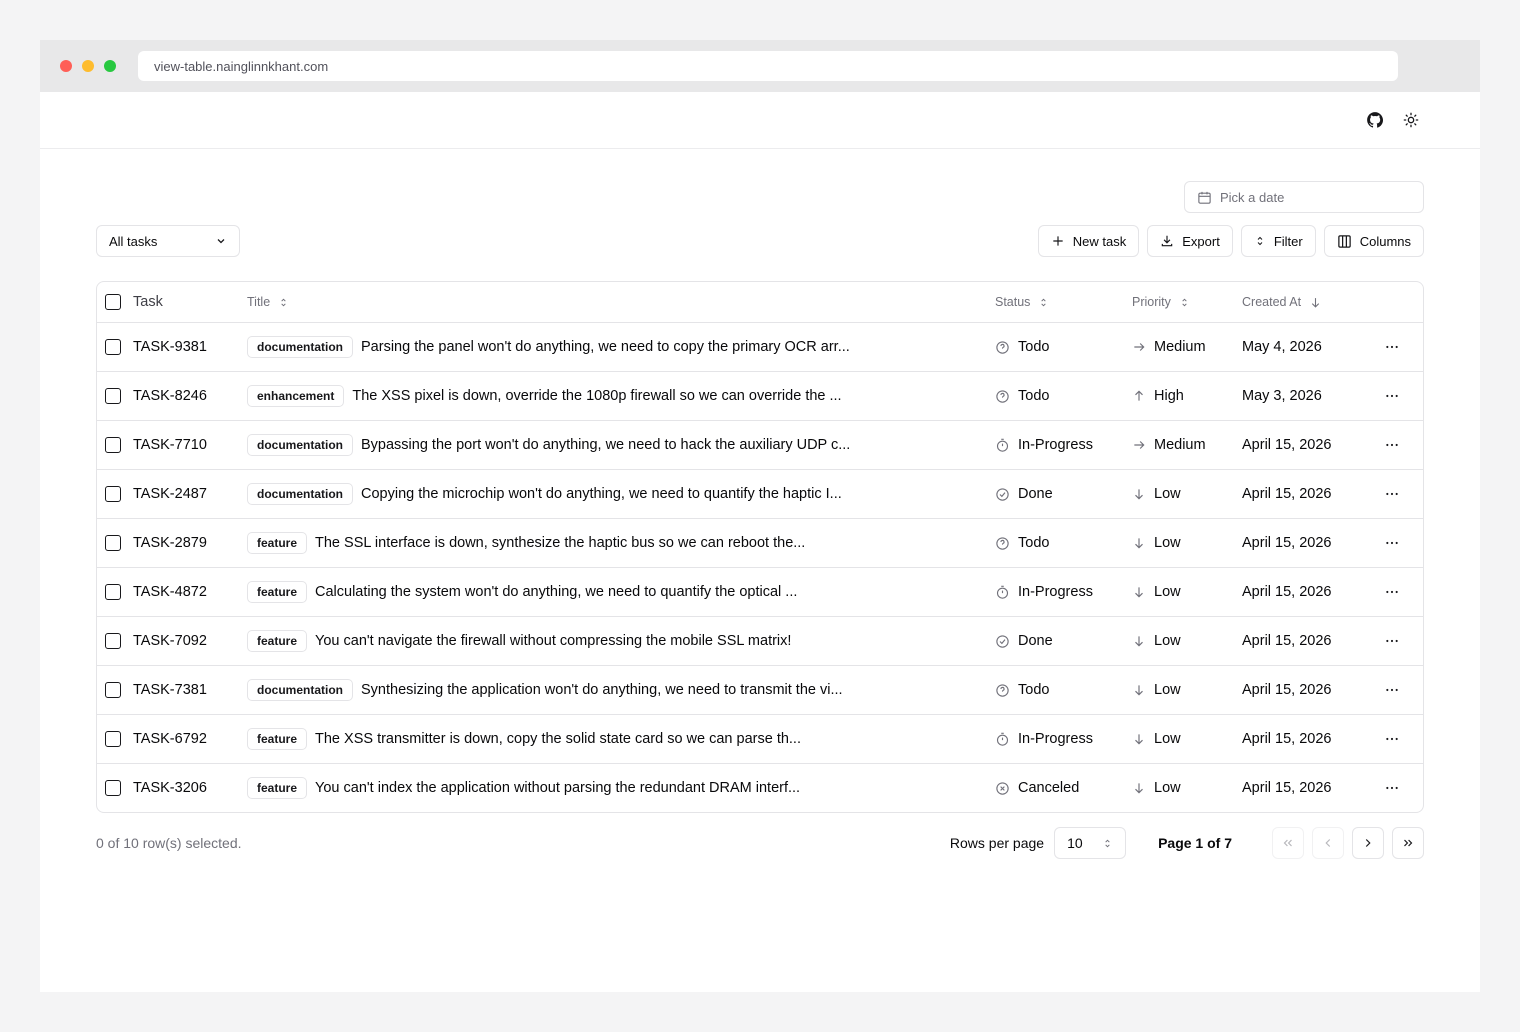  I want to click on status-cell: Canceled, so click(1063, 788).